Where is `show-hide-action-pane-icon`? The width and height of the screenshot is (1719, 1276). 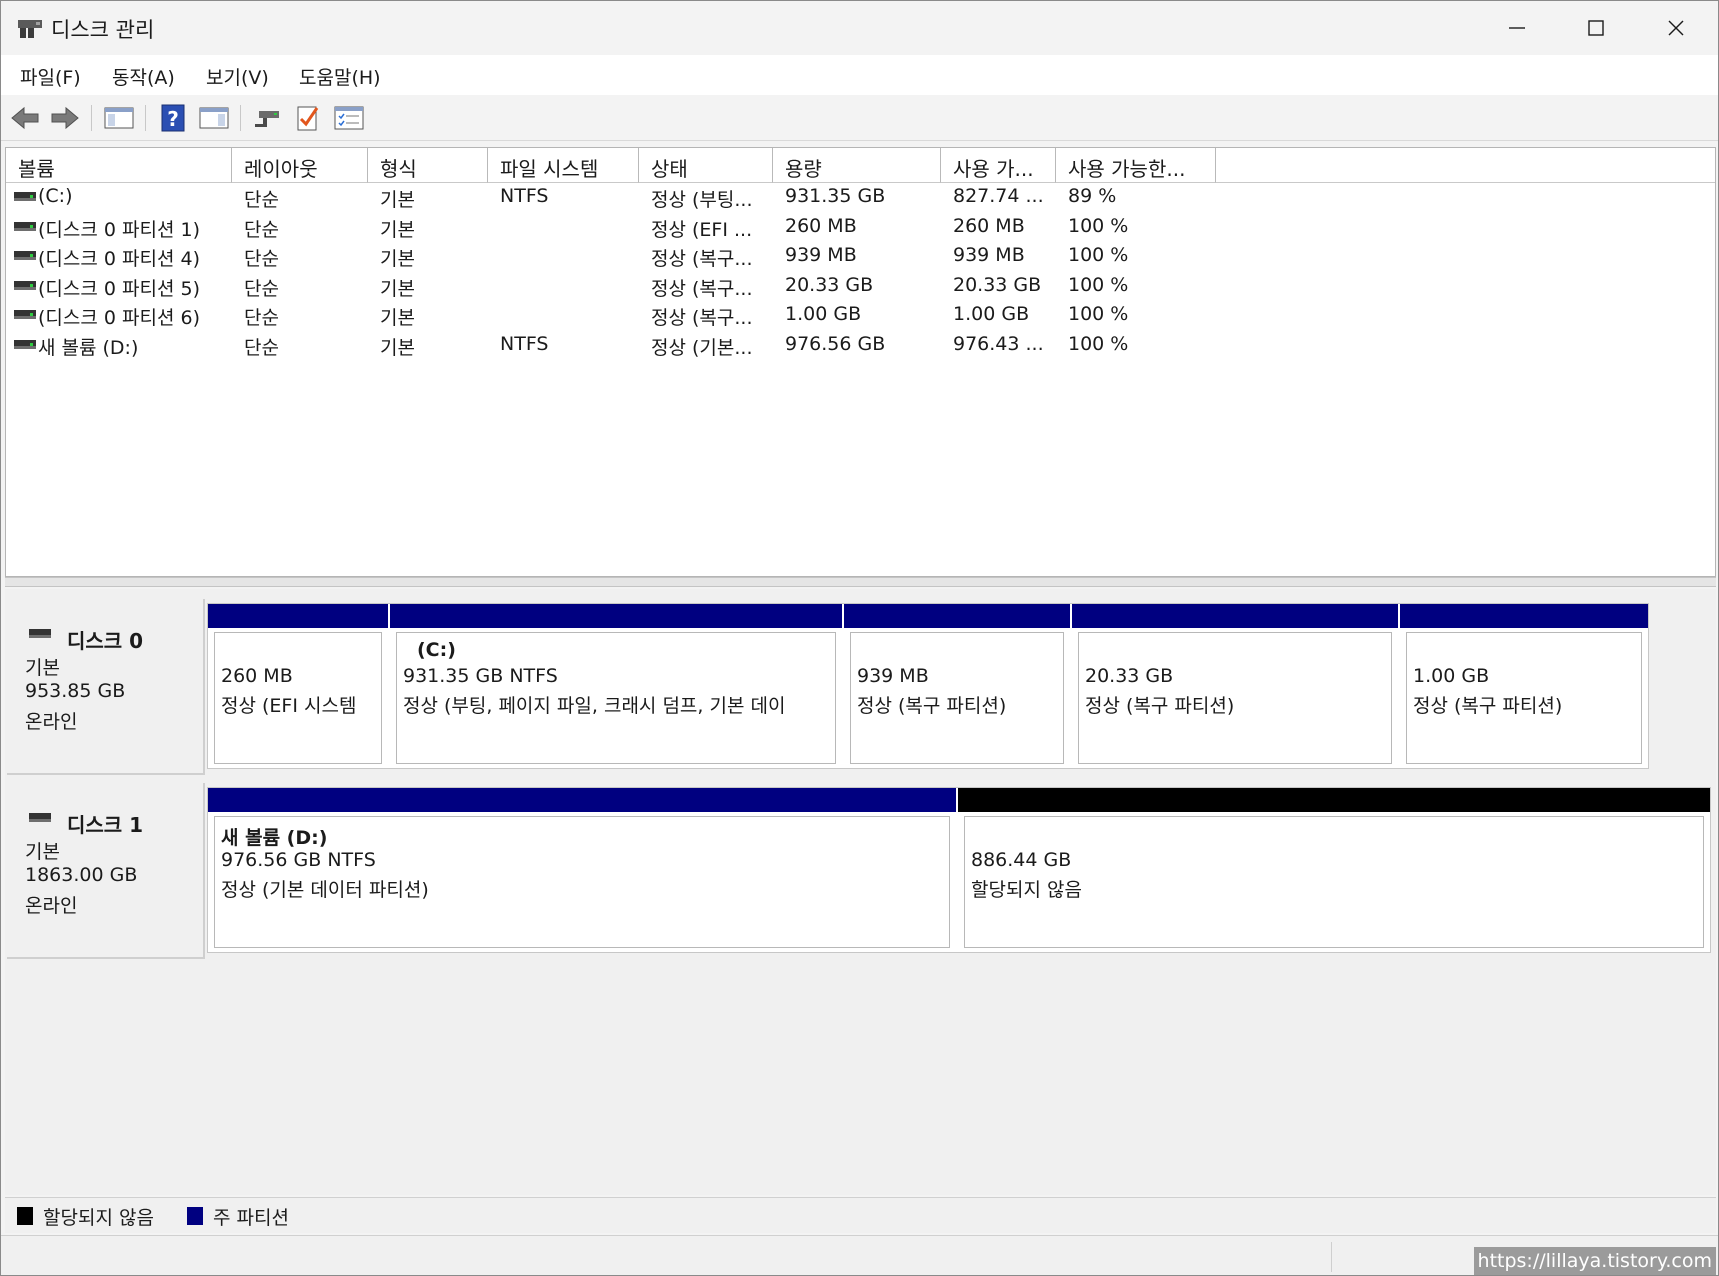 show-hide-action-pane-icon is located at coordinates (214, 118).